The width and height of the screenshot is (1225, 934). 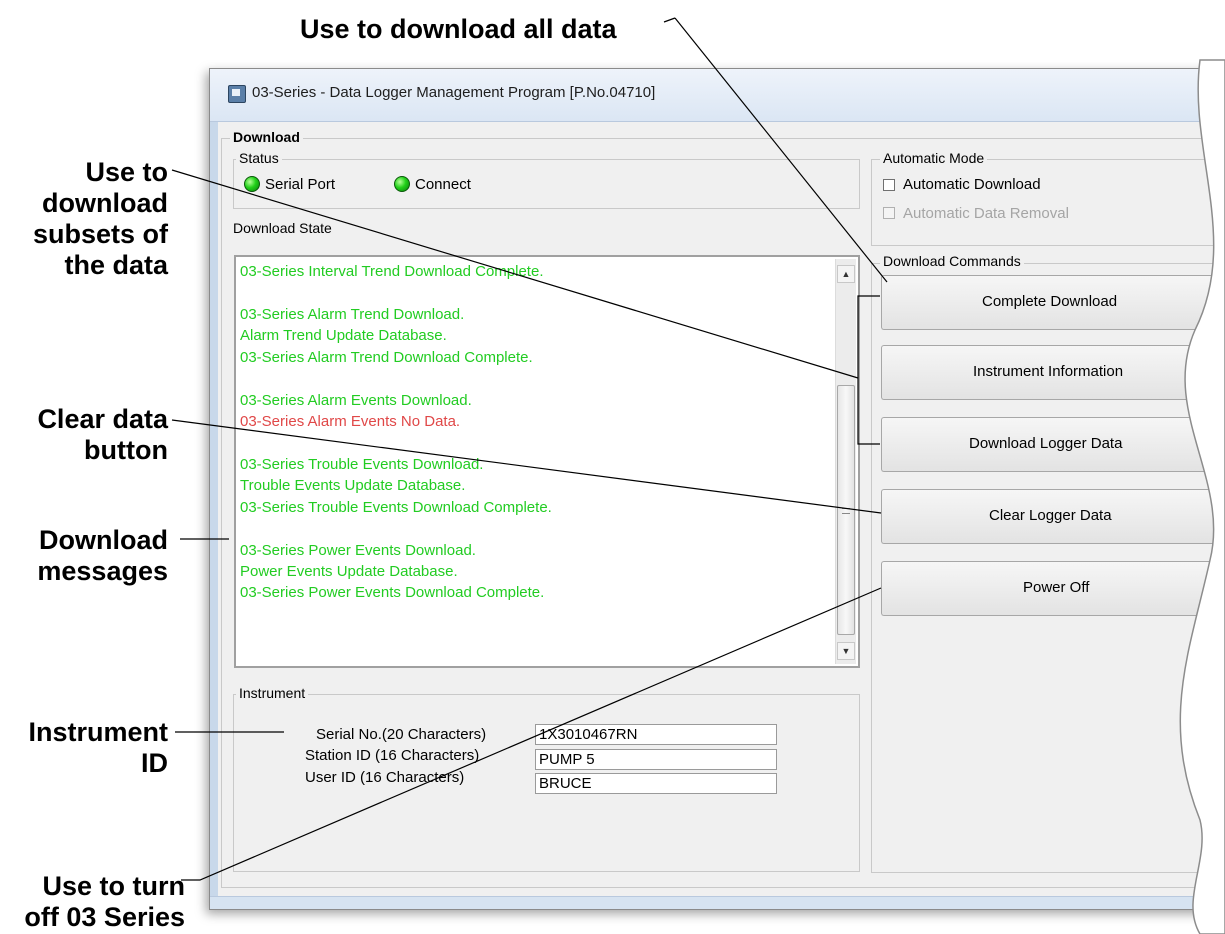 I want to click on app-icon, so click(x=237, y=94).